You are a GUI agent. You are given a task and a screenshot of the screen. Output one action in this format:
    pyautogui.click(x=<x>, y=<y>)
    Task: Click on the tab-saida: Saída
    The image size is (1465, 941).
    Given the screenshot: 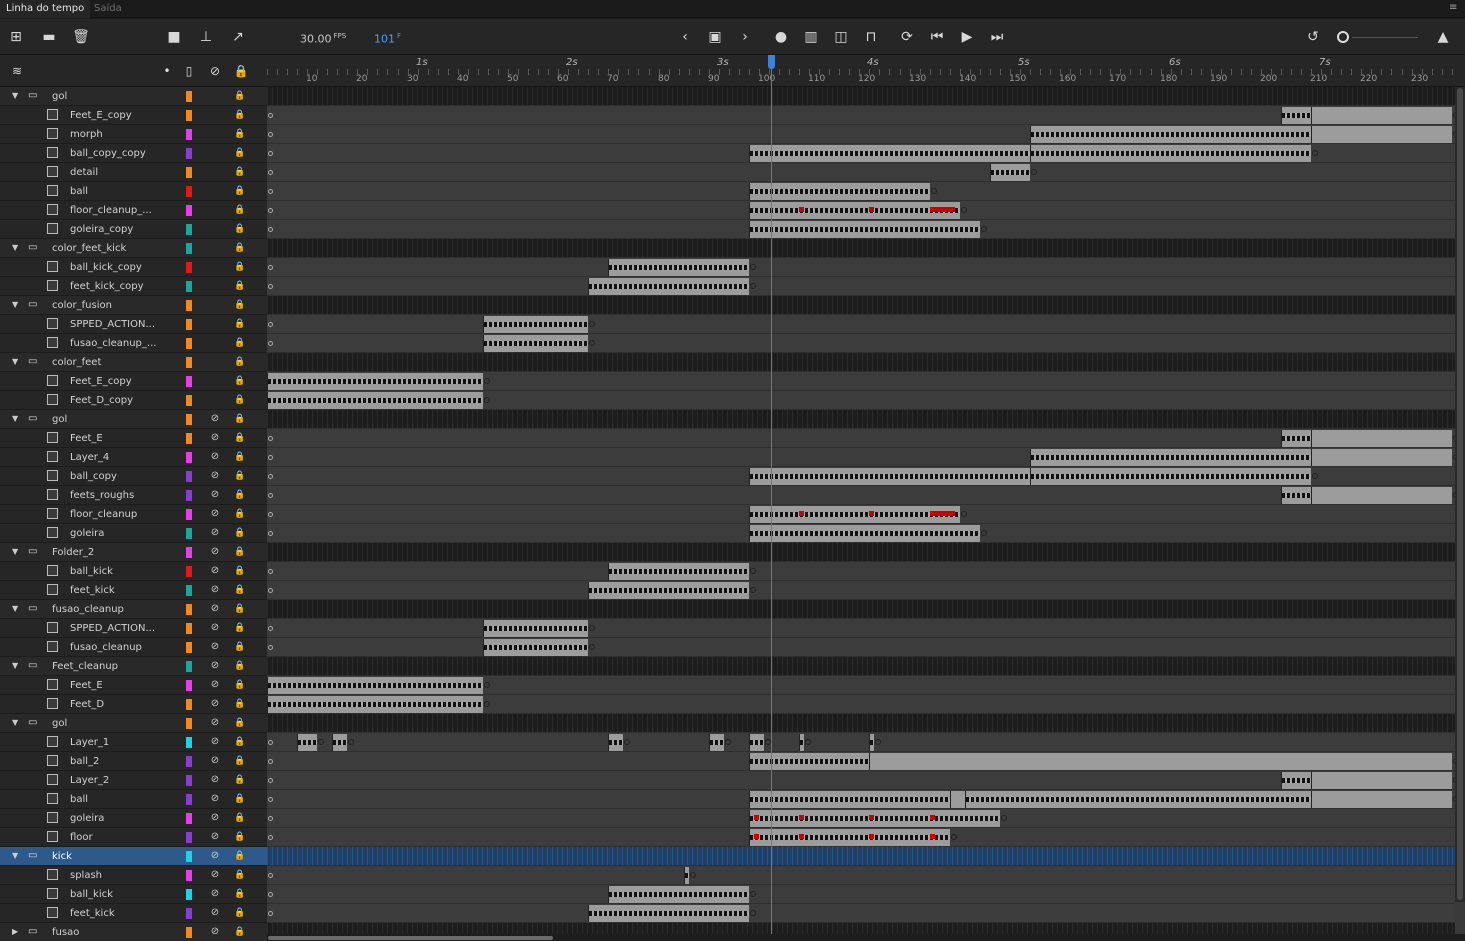 What is the action you would take?
    pyautogui.click(x=108, y=9)
    